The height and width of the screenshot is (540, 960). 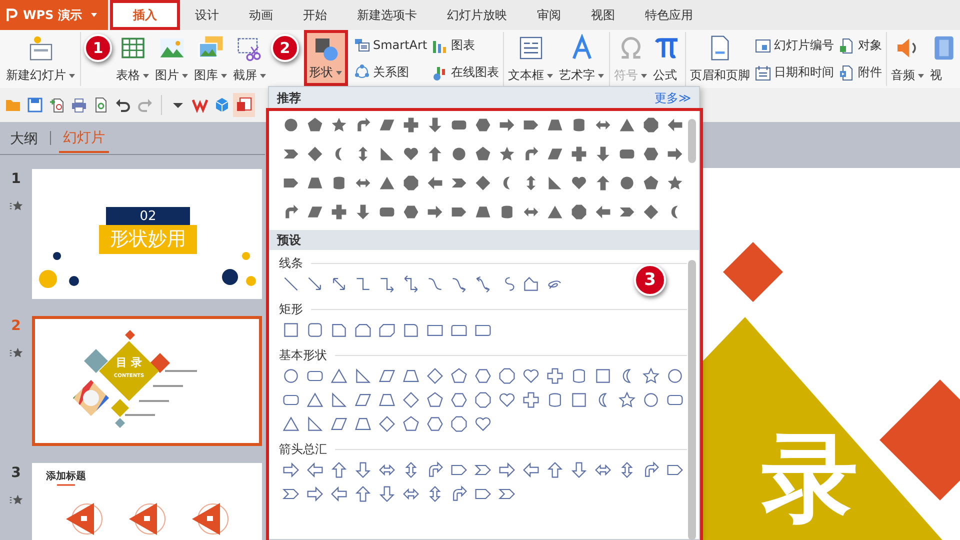 What do you see at coordinates (133, 59) in the screenshot?
I see `ribbon-button: 表格` at bounding box center [133, 59].